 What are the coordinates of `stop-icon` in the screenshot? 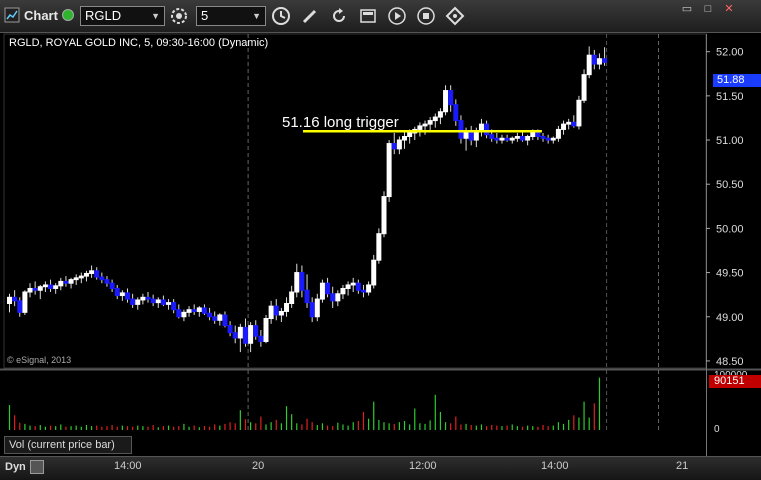 It's located at (426, 16).